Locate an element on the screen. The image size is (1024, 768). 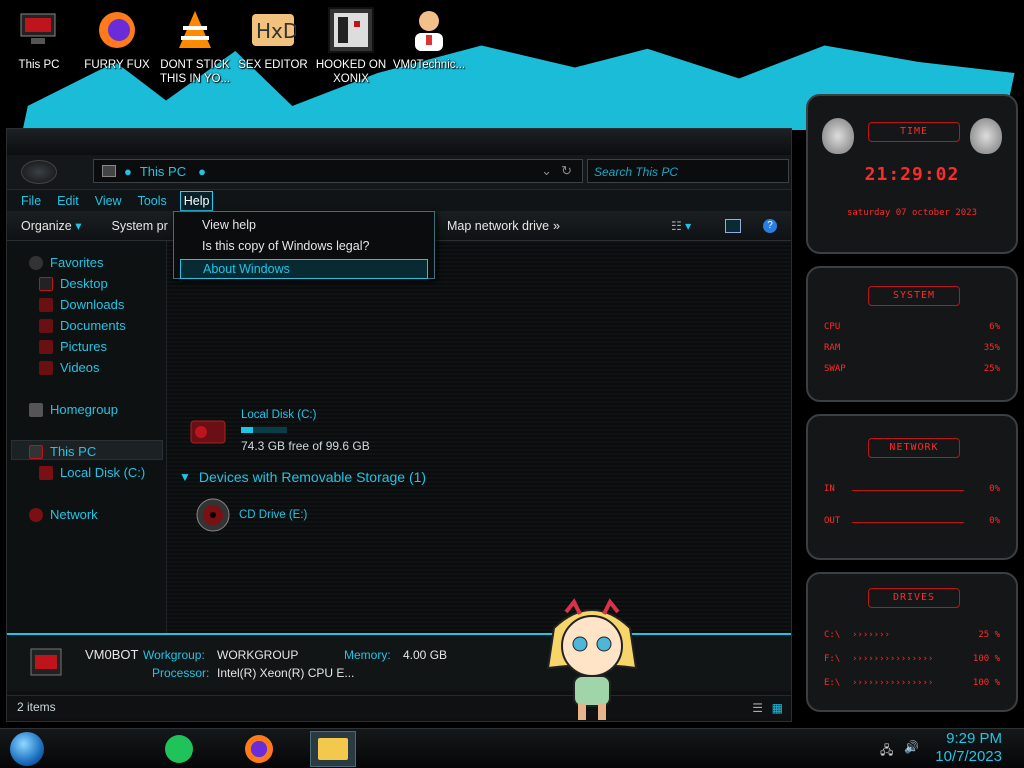
memory-value: 4.00 GB is located at coordinates (425, 655).